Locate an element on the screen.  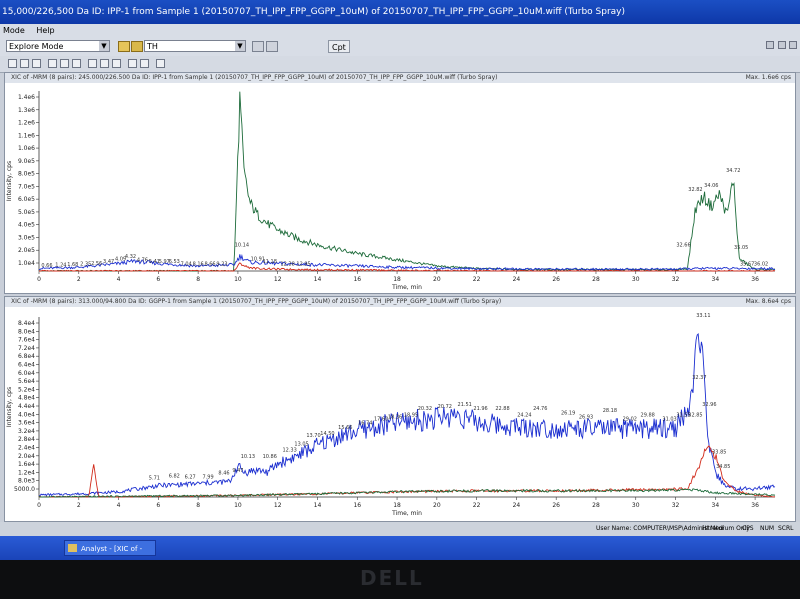
x-tick-label: 8 is located at coordinates (198, 279).